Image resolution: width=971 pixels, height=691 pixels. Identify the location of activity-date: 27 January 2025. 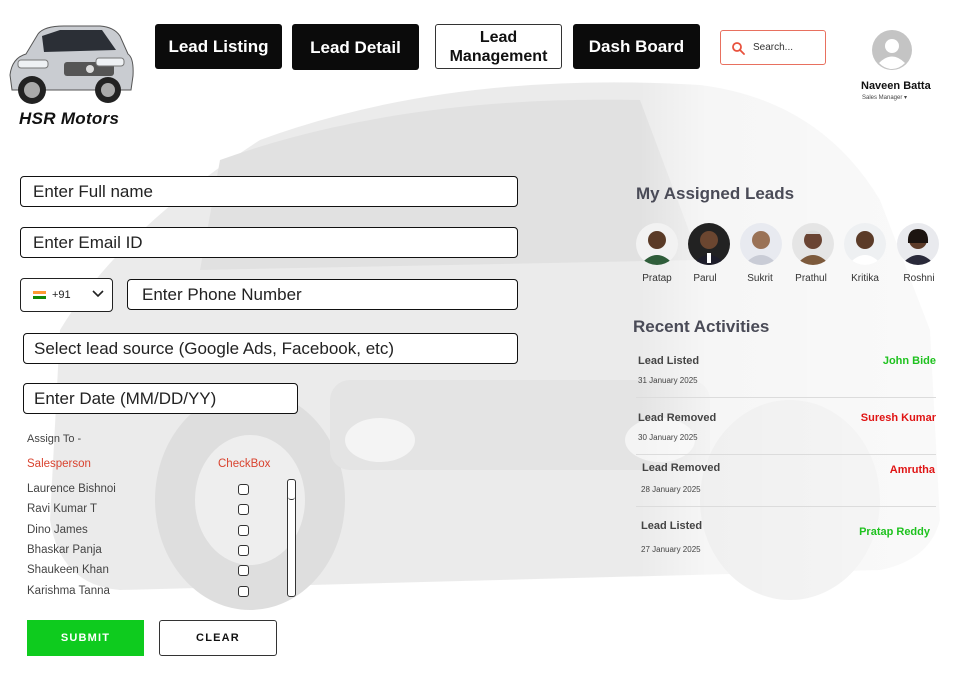
(671, 549).